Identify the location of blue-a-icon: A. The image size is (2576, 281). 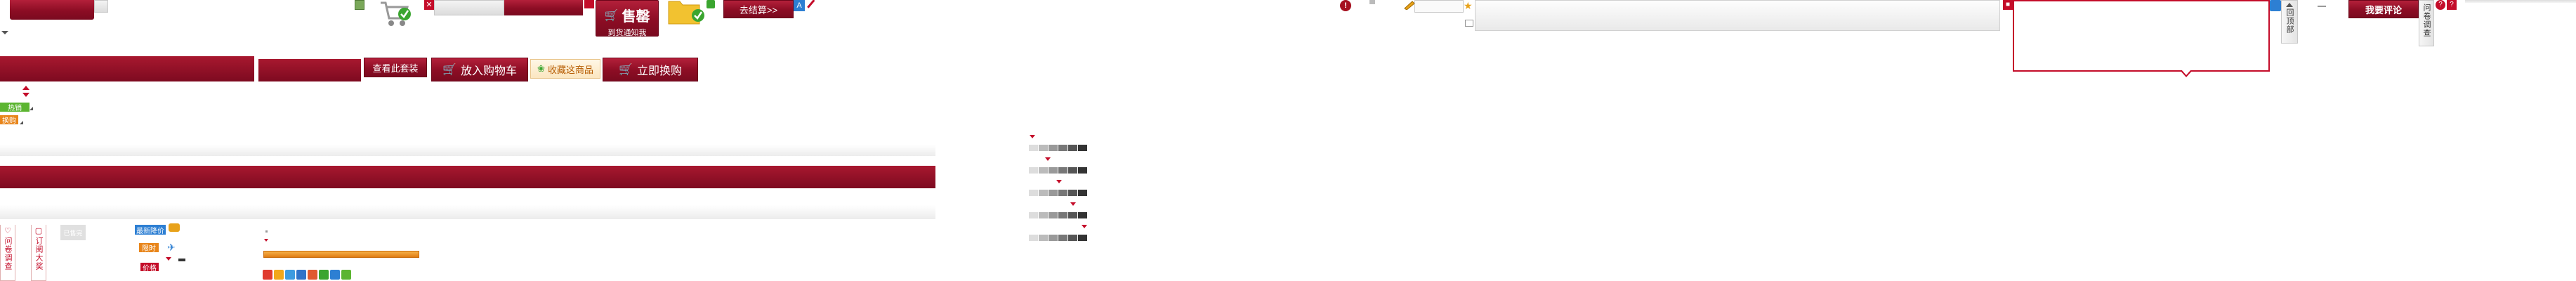
(800, 6).